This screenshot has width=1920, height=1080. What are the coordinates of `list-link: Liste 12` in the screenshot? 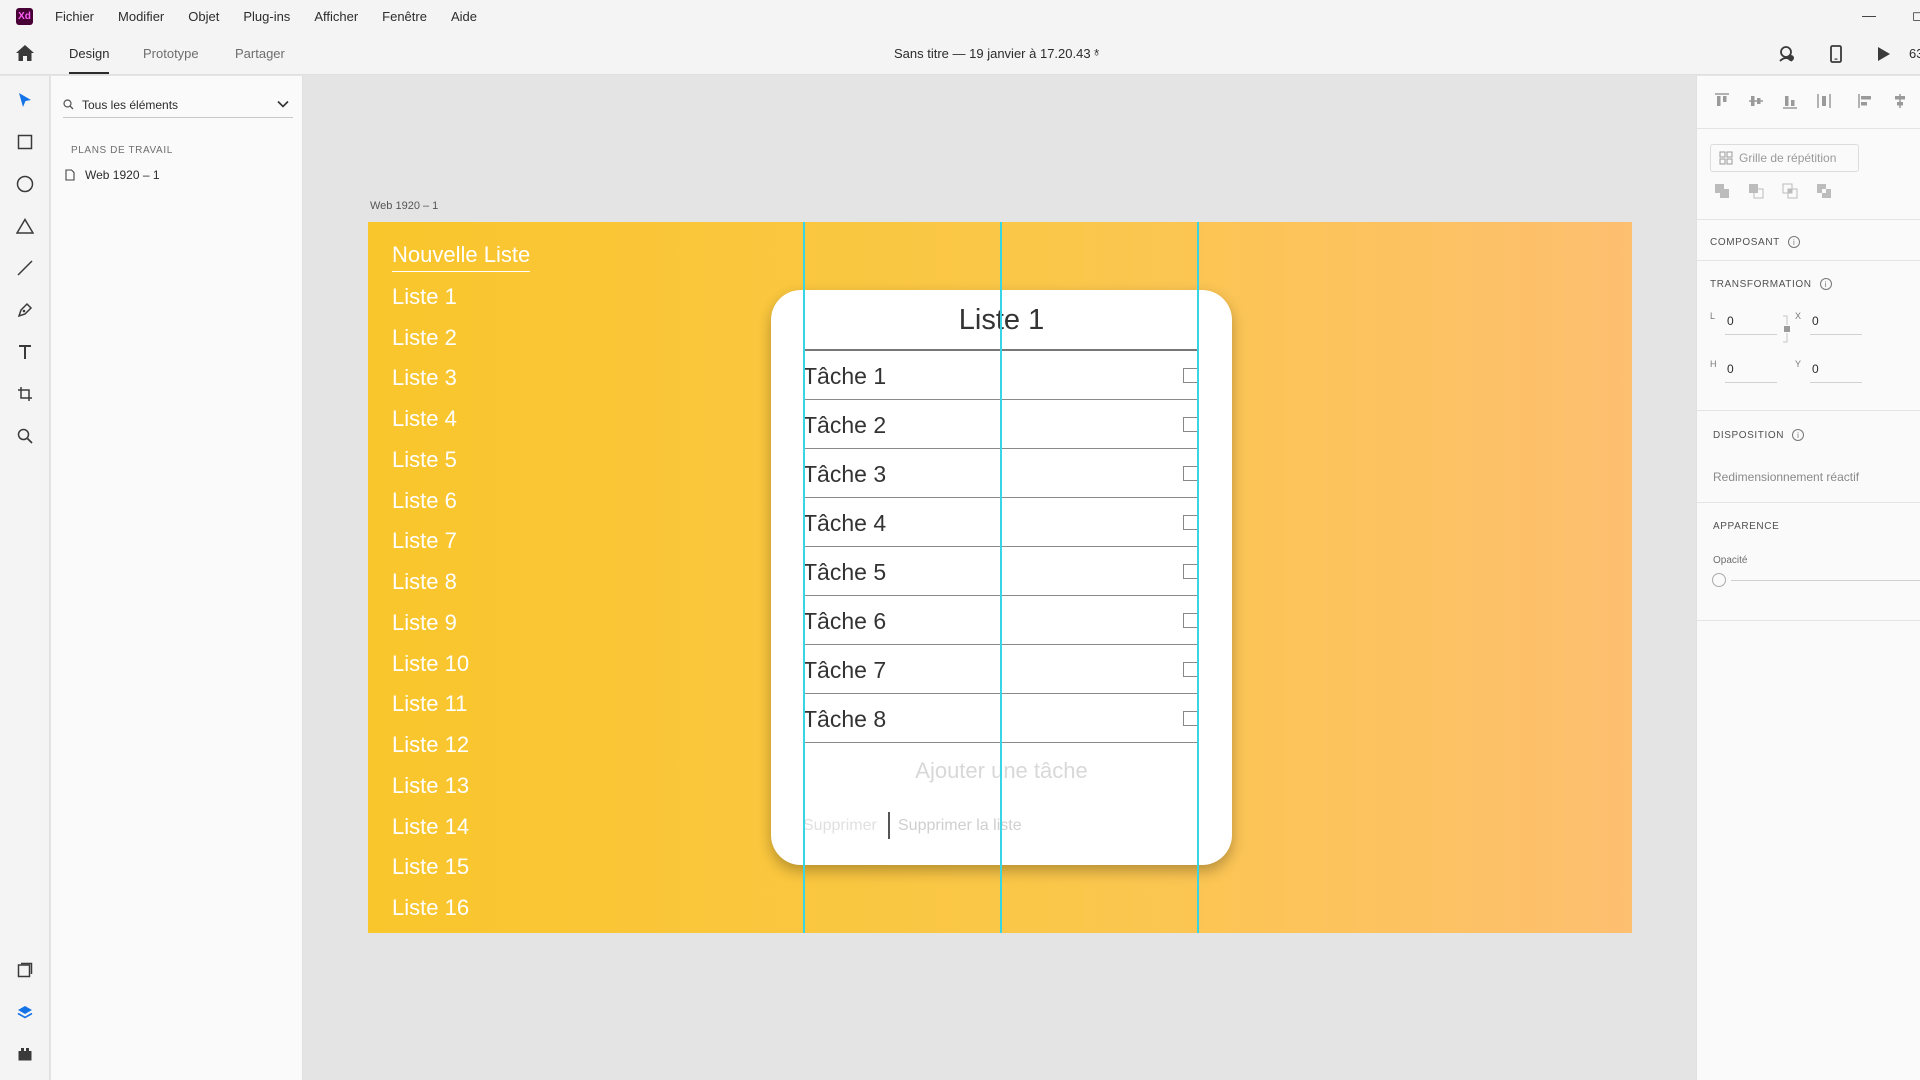 It's located at (430, 745).